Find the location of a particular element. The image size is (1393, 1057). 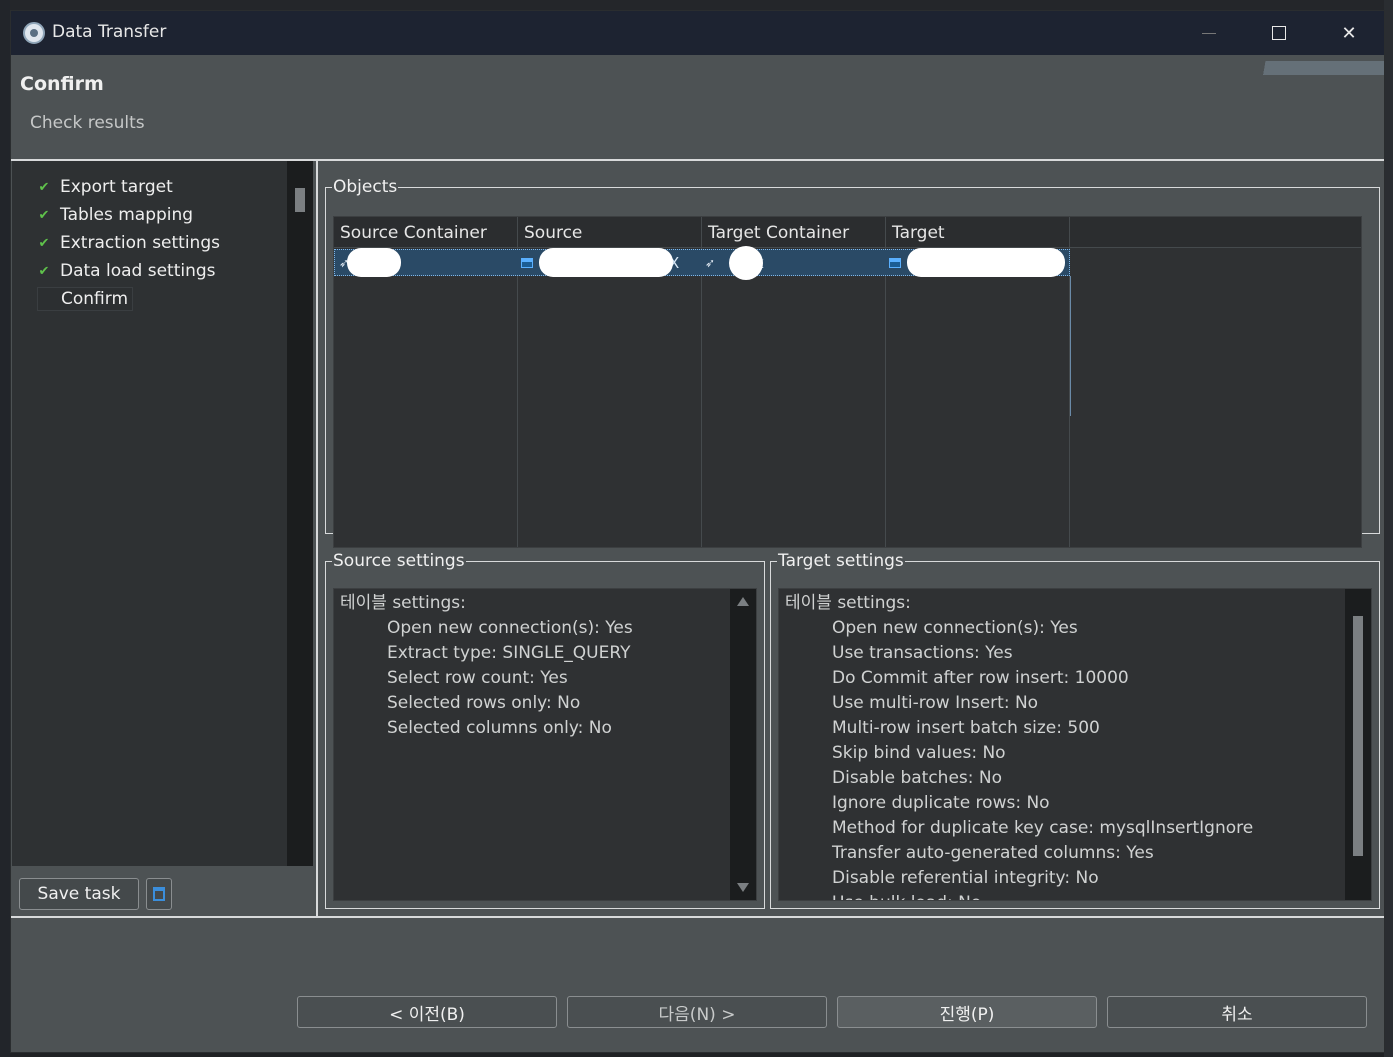

background-gutter is located at coordinates (5, 528).